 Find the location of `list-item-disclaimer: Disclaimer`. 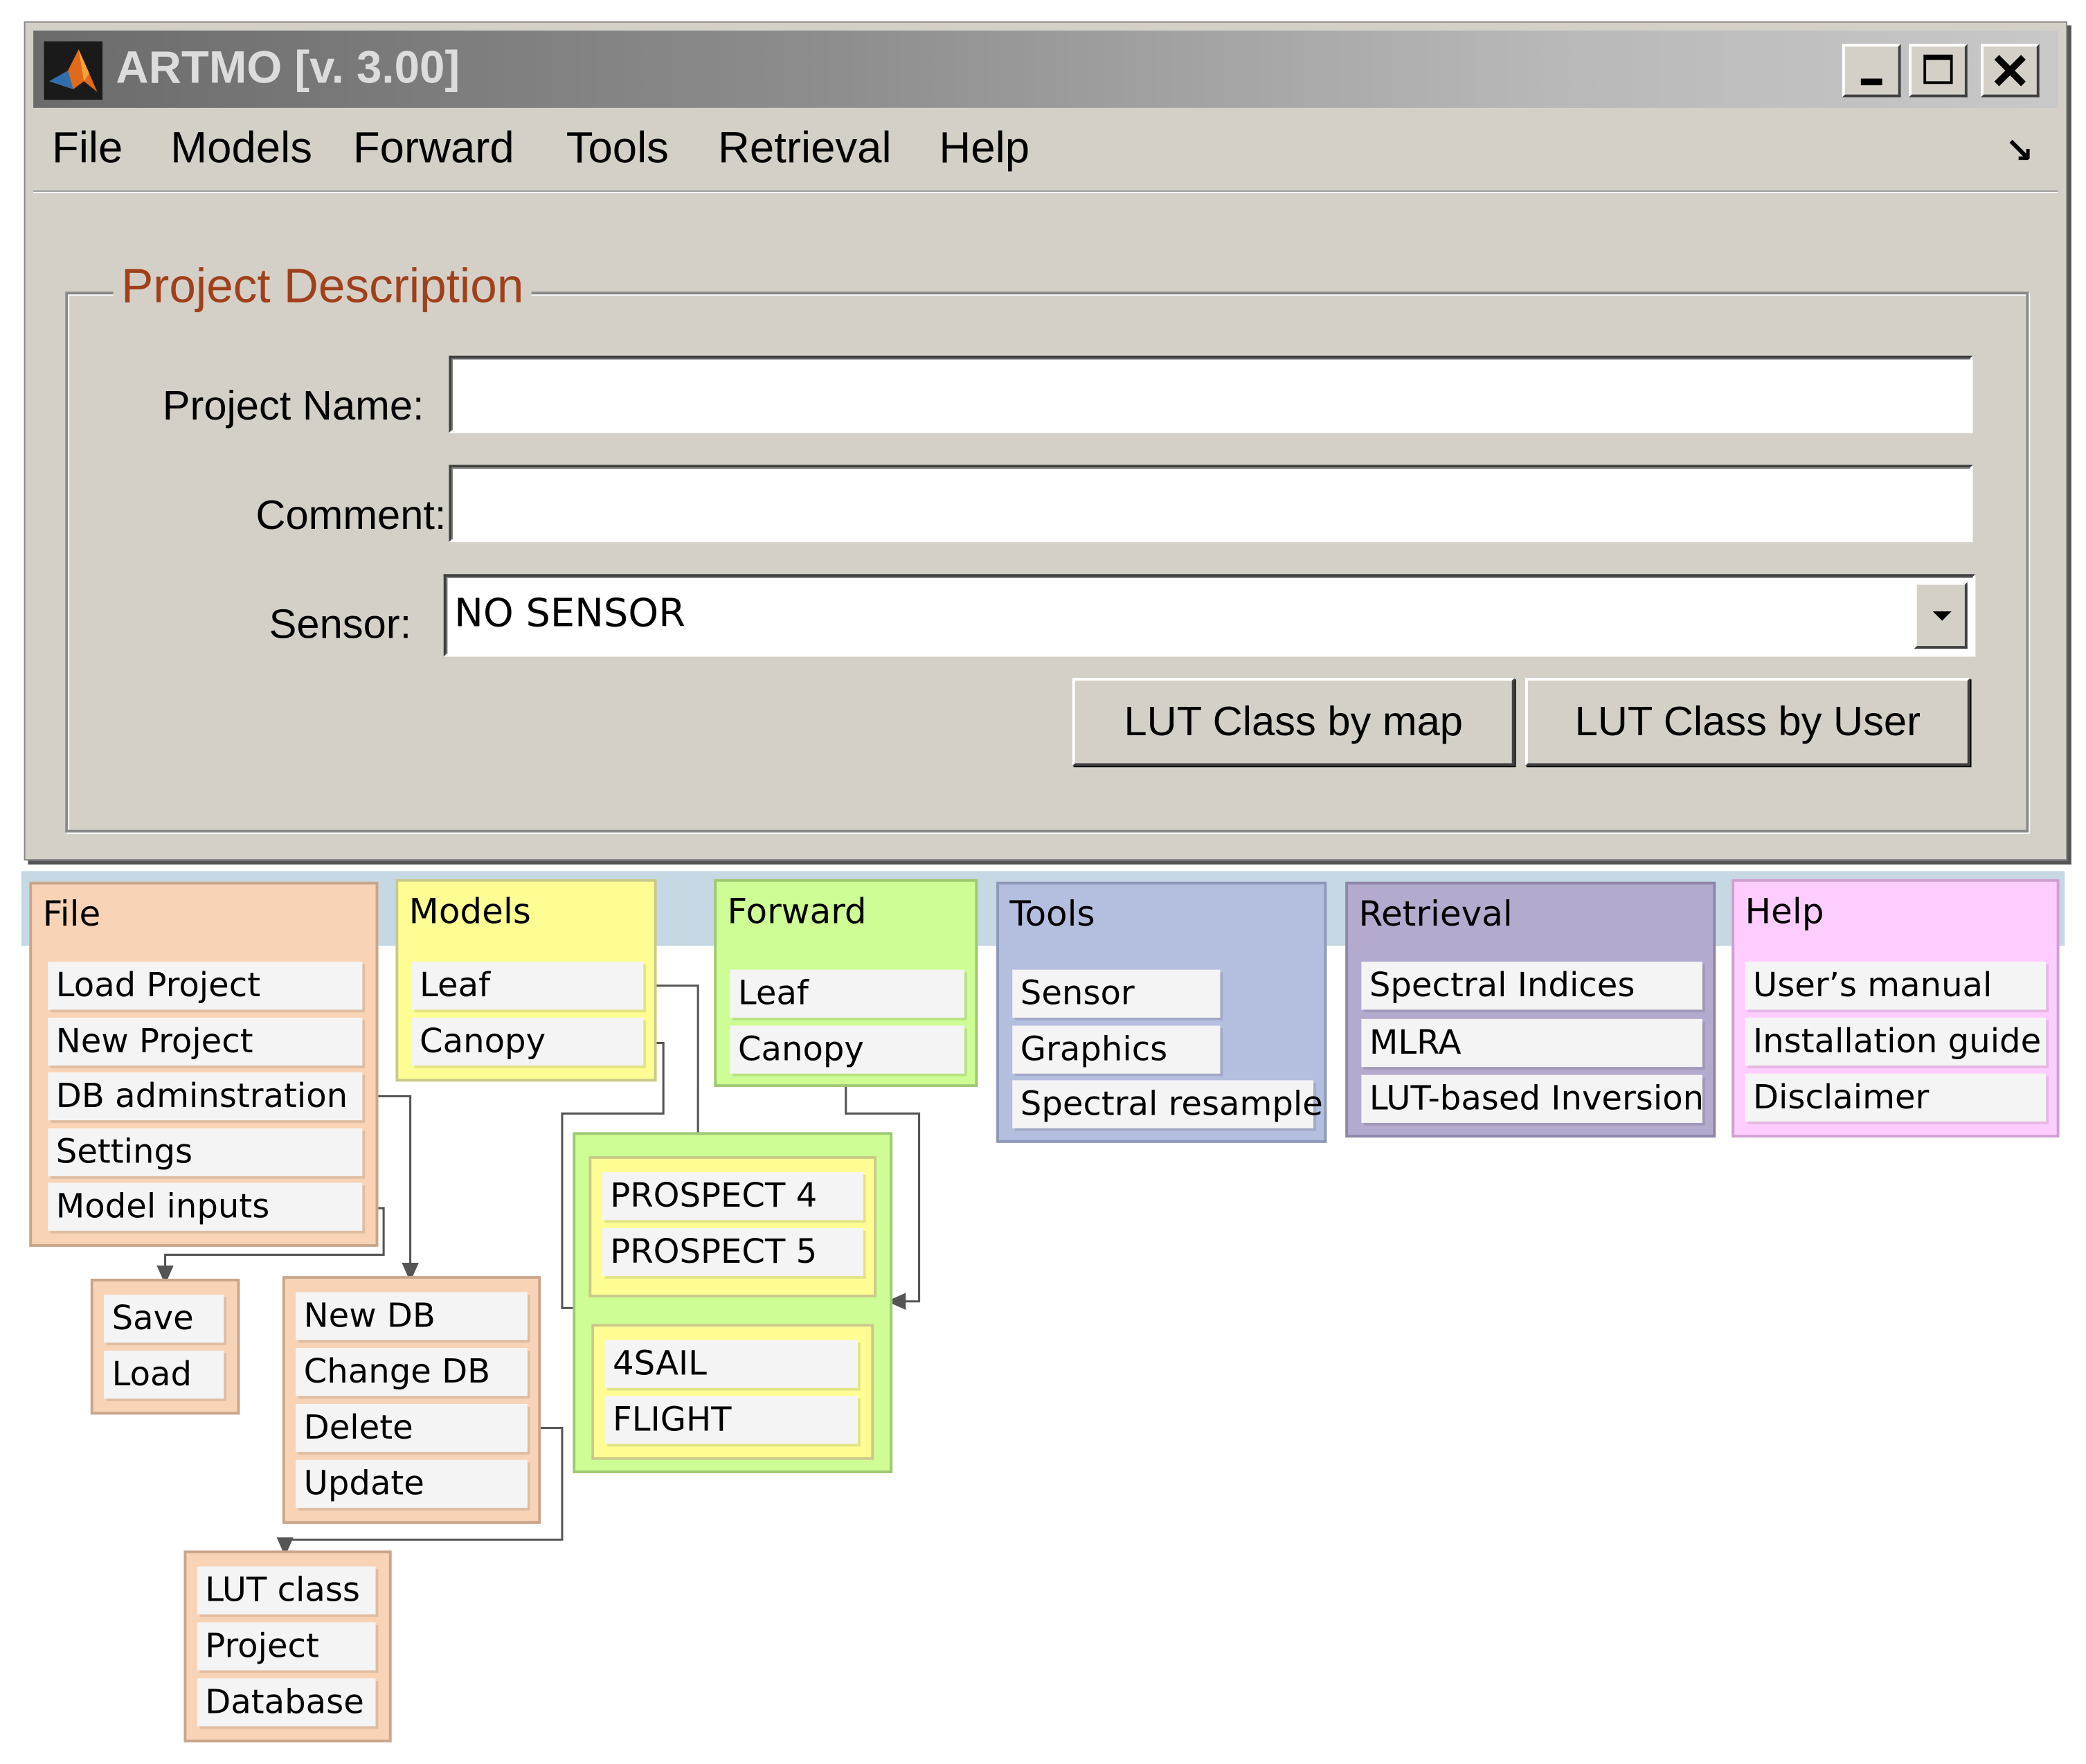

list-item-disclaimer: Disclaimer is located at coordinates (1896, 1097).